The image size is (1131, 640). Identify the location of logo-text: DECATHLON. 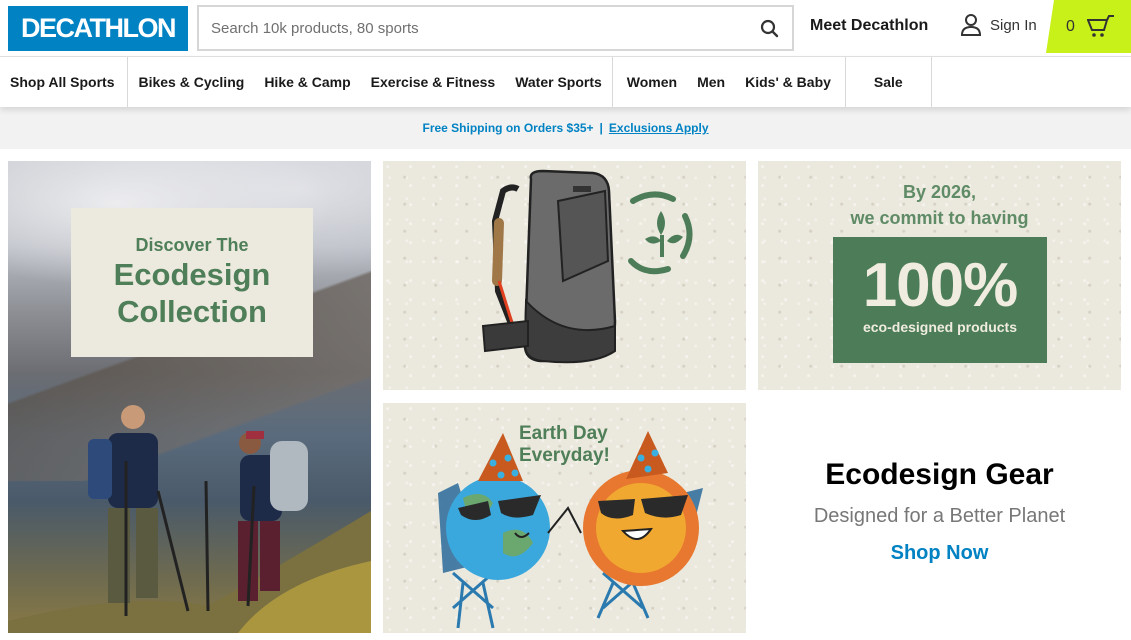
(98, 28).